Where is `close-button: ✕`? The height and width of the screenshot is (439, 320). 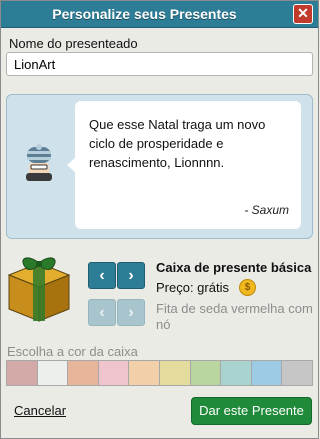 close-button: ✕ is located at coordinates (303, 14).